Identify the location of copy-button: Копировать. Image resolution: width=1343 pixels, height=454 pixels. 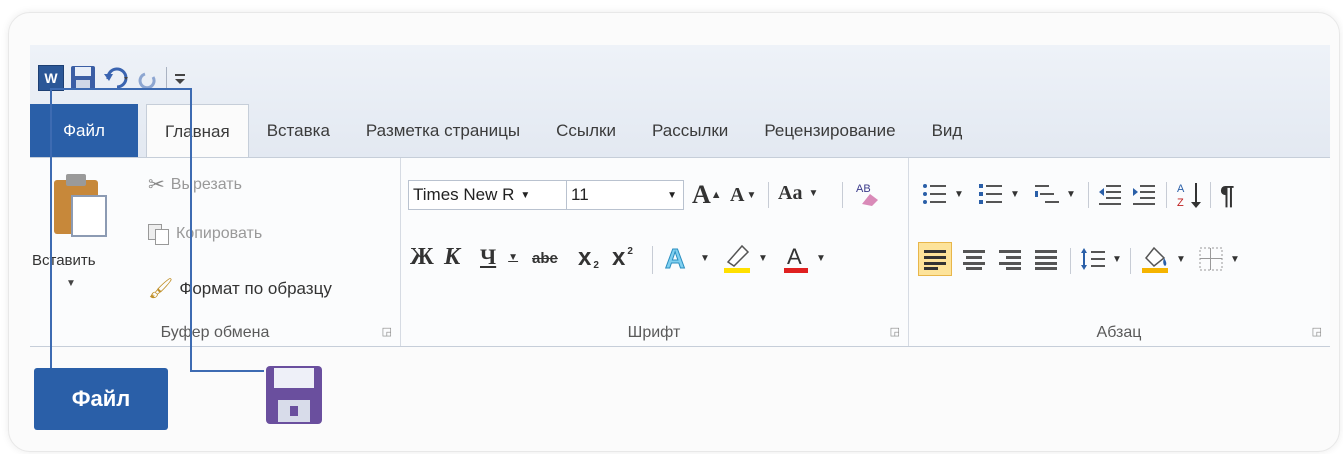
(205, 234).